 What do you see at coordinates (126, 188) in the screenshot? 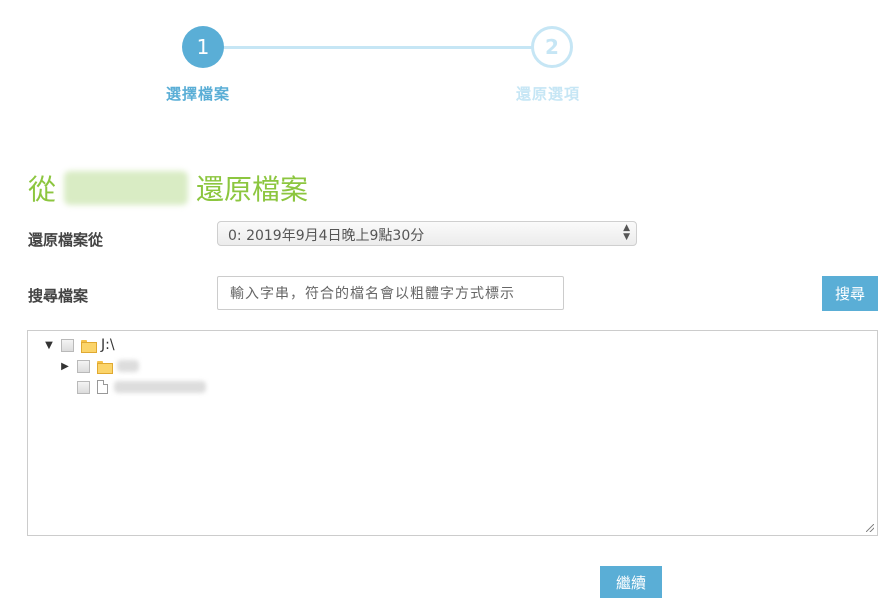
I see `redacted-host-name` at bounding box center [126, 188].